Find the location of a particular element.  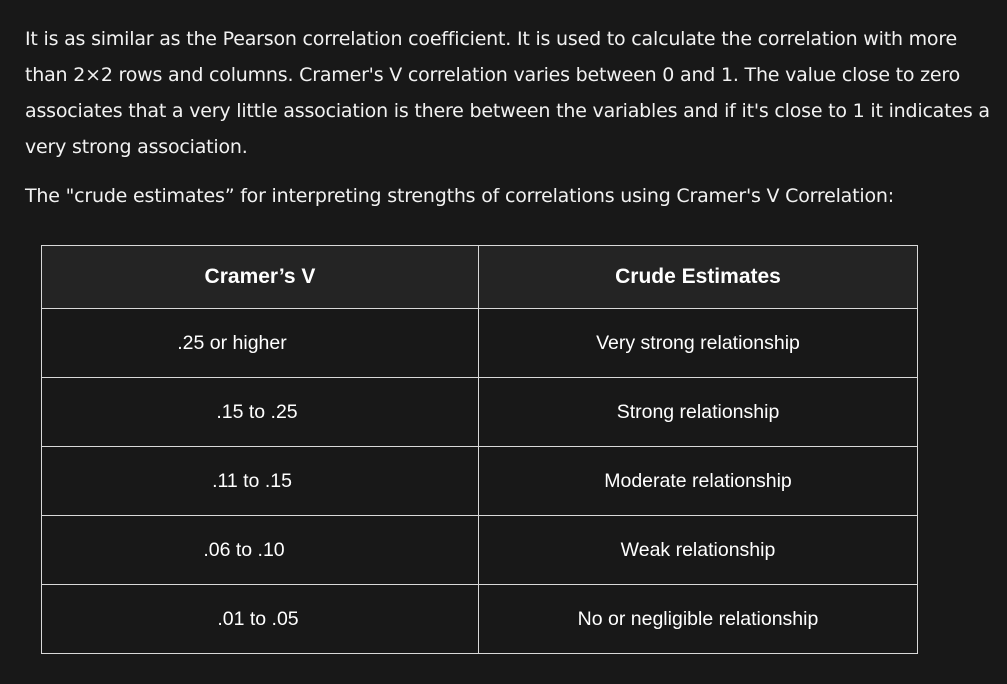

table-row: .11 to .15 Moderate relationship is located at coordinates (479, 481).